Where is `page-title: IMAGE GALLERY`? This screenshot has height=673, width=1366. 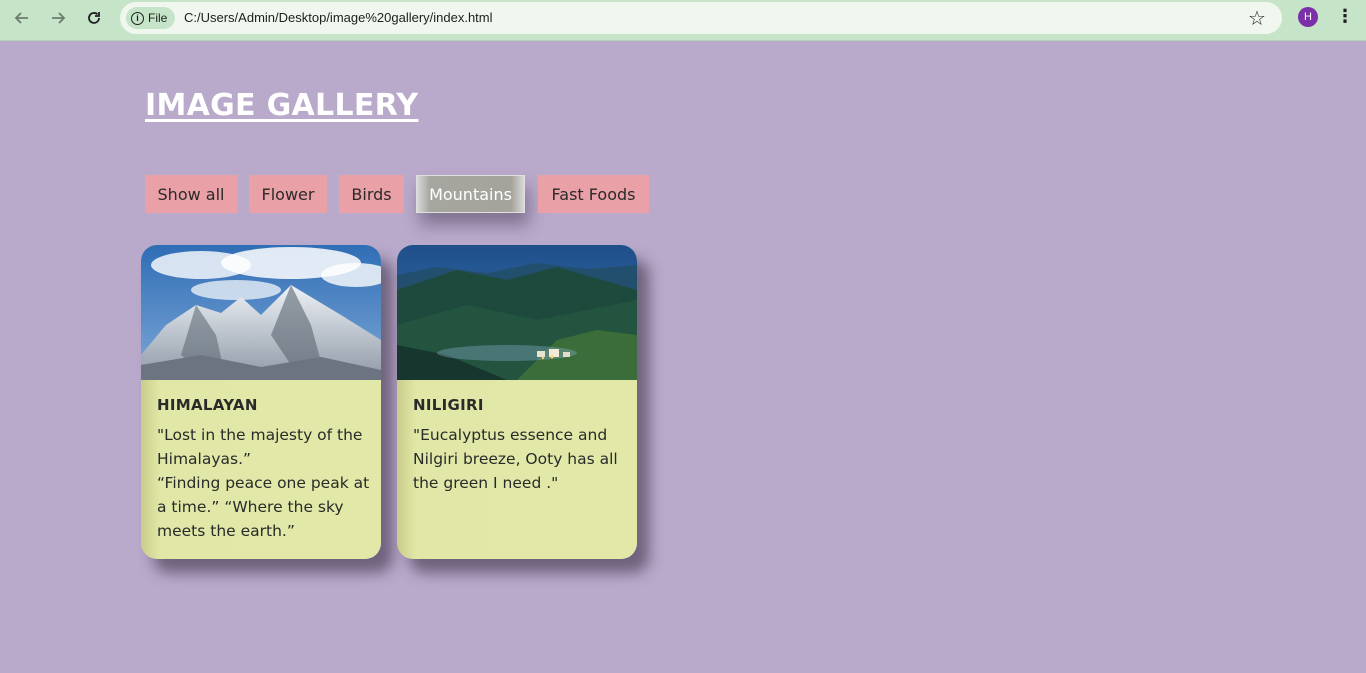
page-title: IMAGE GALLERY is located at coordinates (282, 105).